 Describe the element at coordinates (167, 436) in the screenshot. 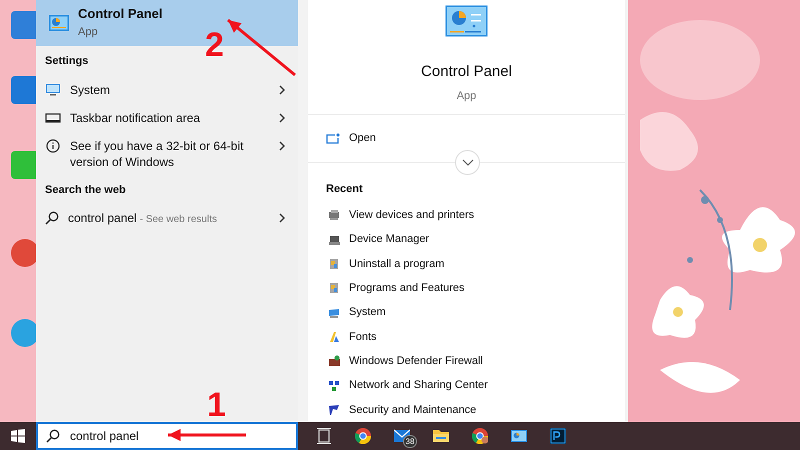

I see `search-field: control panel` at that location.